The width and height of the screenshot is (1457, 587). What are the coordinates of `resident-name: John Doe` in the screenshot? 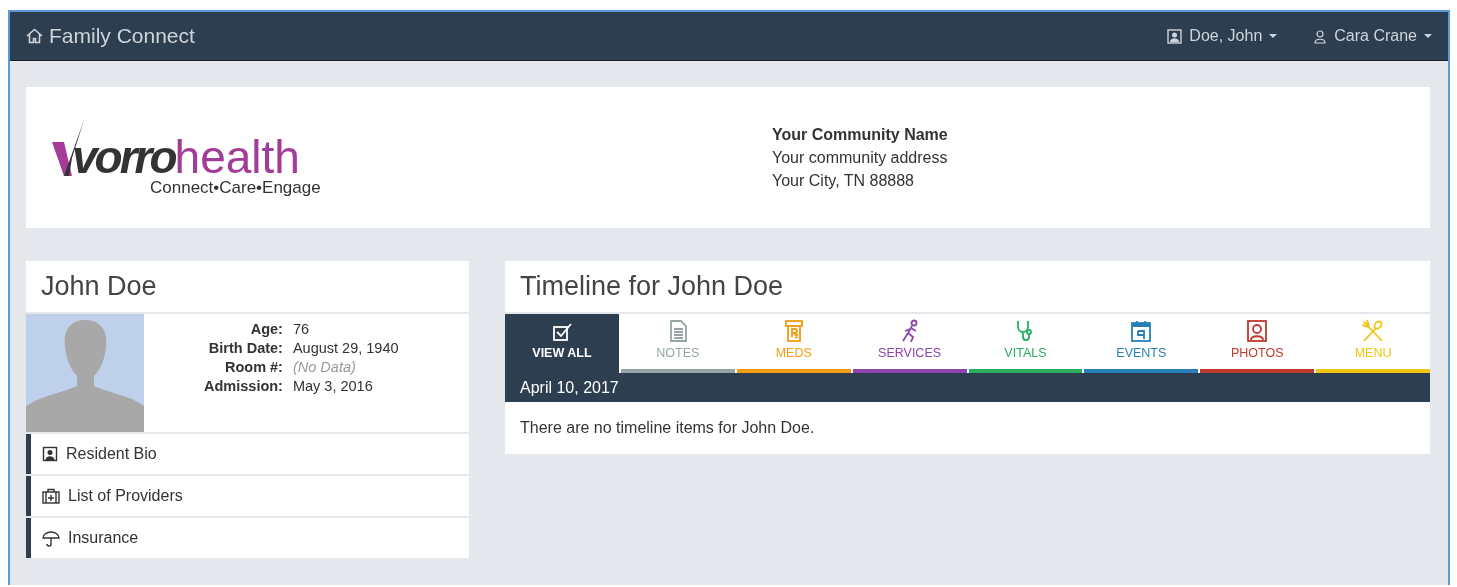 It's located at (247, 286).